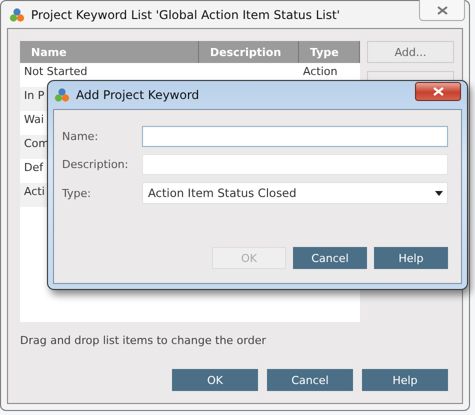  What do you see at coordinates (249, 52) in the screenshot?
I see `column-header: Description` at bounding box center [249, 52].